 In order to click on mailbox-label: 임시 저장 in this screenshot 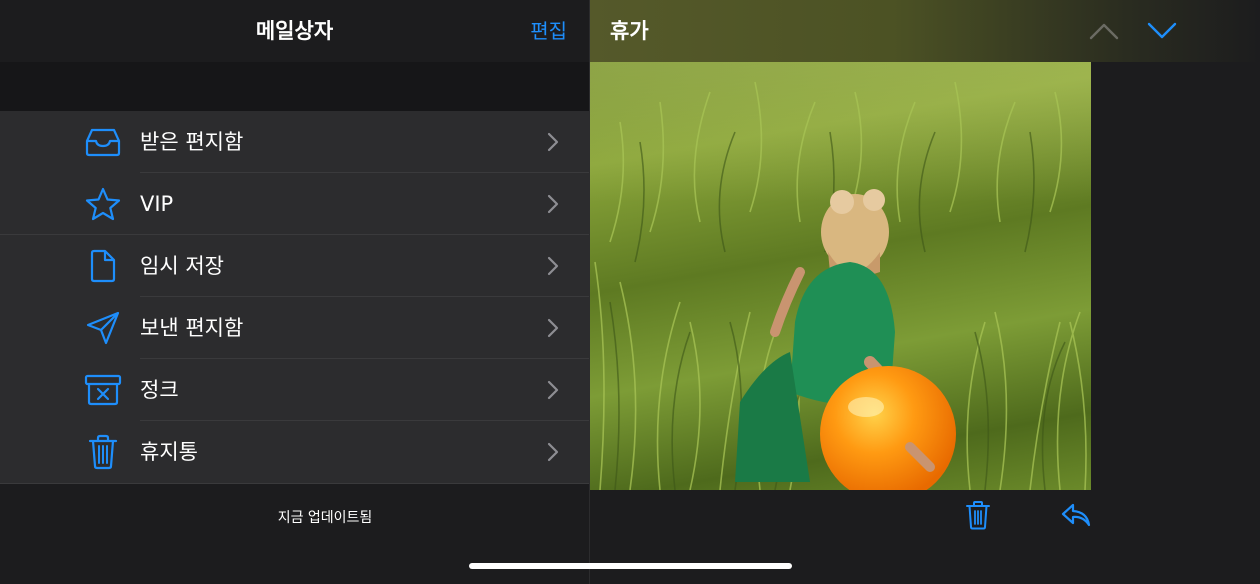, I will do `click(182, 266)`.